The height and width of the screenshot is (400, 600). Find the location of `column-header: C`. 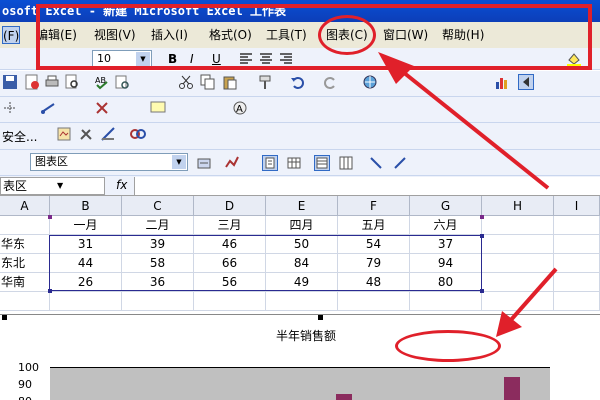

column-header: C is located at coordinates (158, 206).